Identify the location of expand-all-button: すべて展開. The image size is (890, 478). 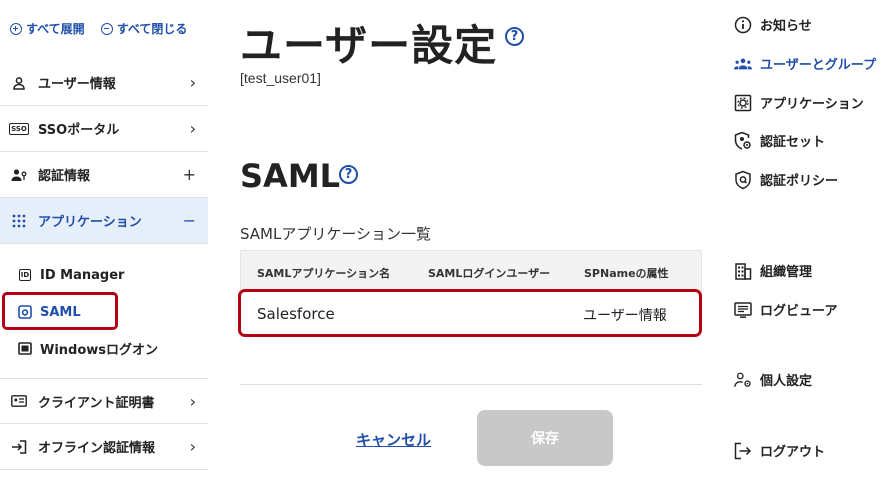
(47, 28).